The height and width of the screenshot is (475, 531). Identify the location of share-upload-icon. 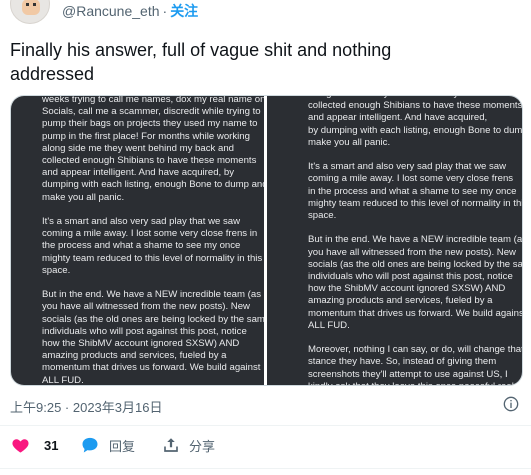
(171, 445).